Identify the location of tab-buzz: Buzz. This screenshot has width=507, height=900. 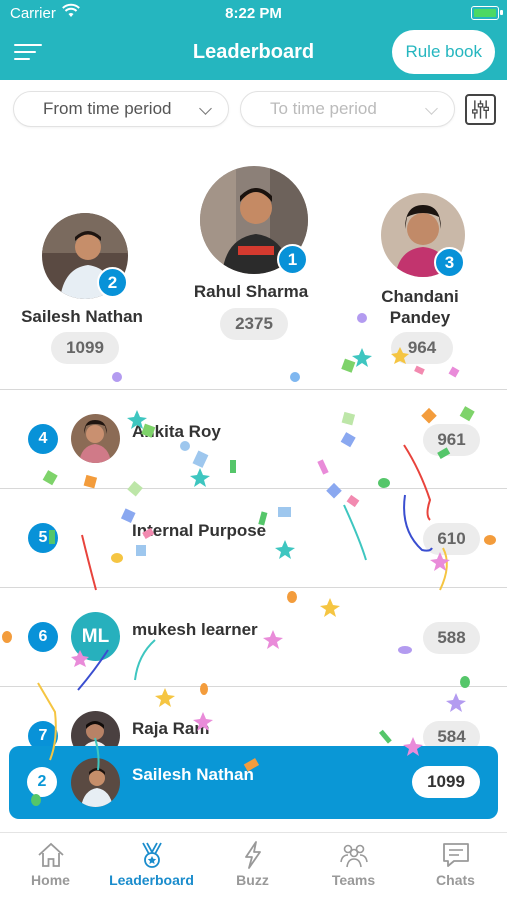
(252, 866).